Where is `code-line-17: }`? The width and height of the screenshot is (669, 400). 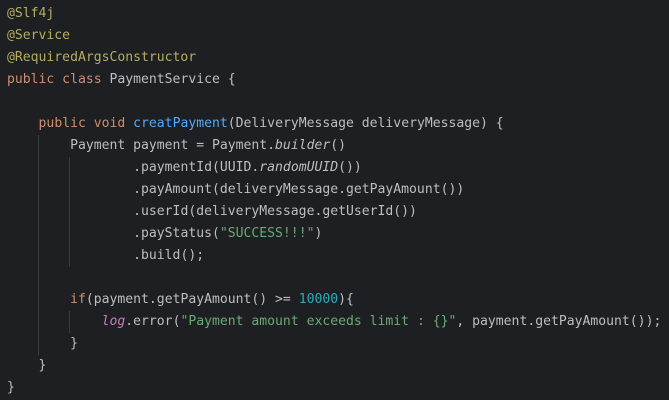
code-line-17: } is located at coordinates (334, 366).